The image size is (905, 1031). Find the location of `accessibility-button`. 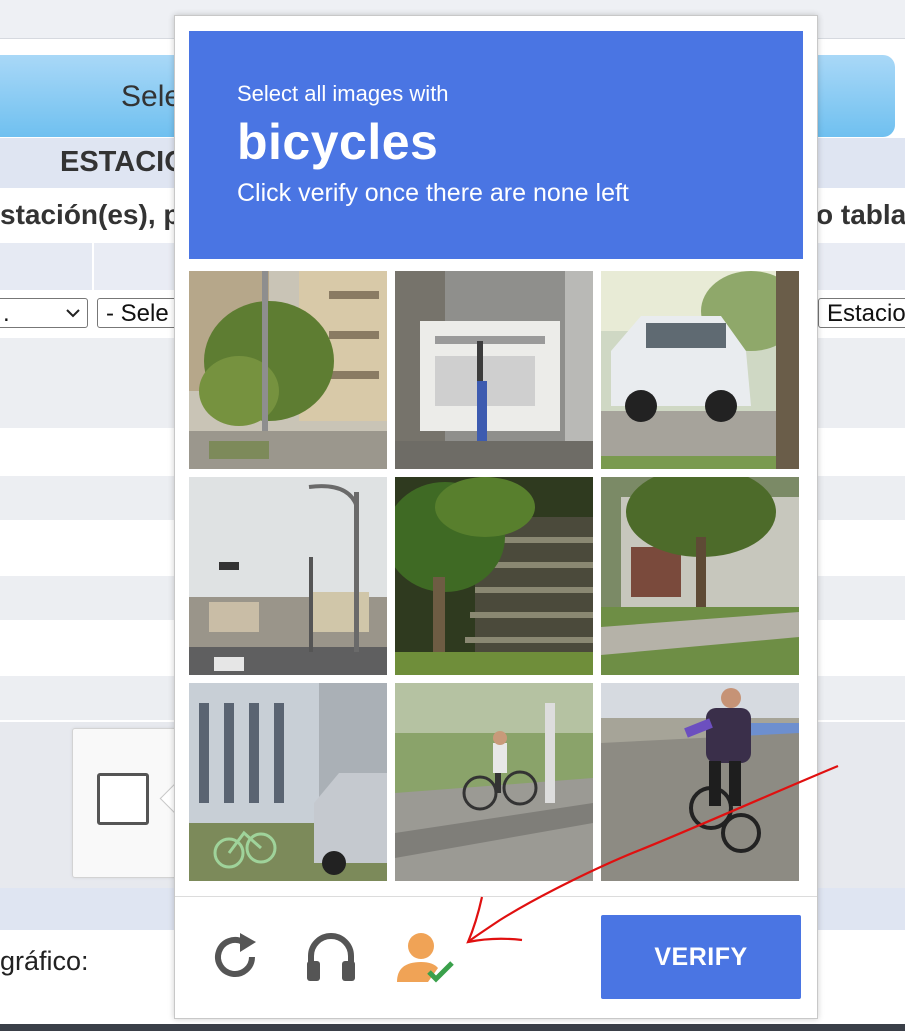

accessibility-button is located at coordinates (426, 958).